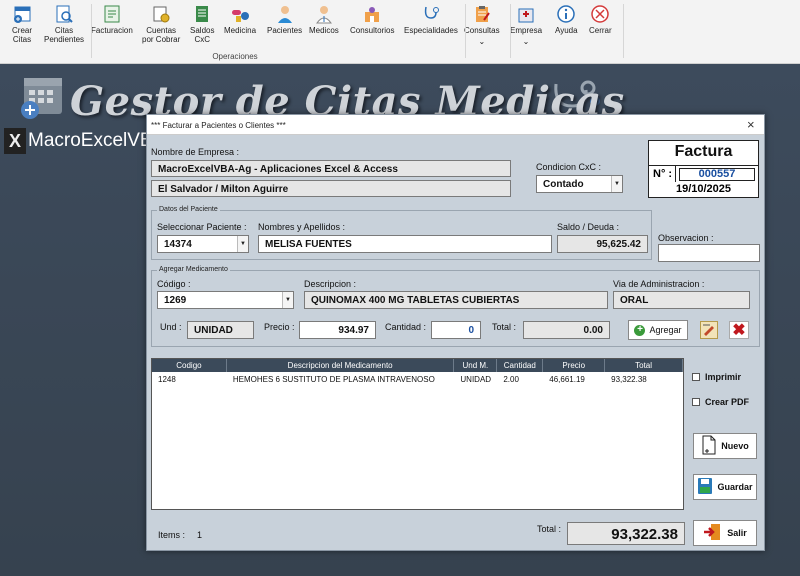 The width and height of the screenshot is (800, 576). Describe the element at coordinates (112, 30) in the screenshot. I see `ribbon-button-label: Facturacion` at that location.